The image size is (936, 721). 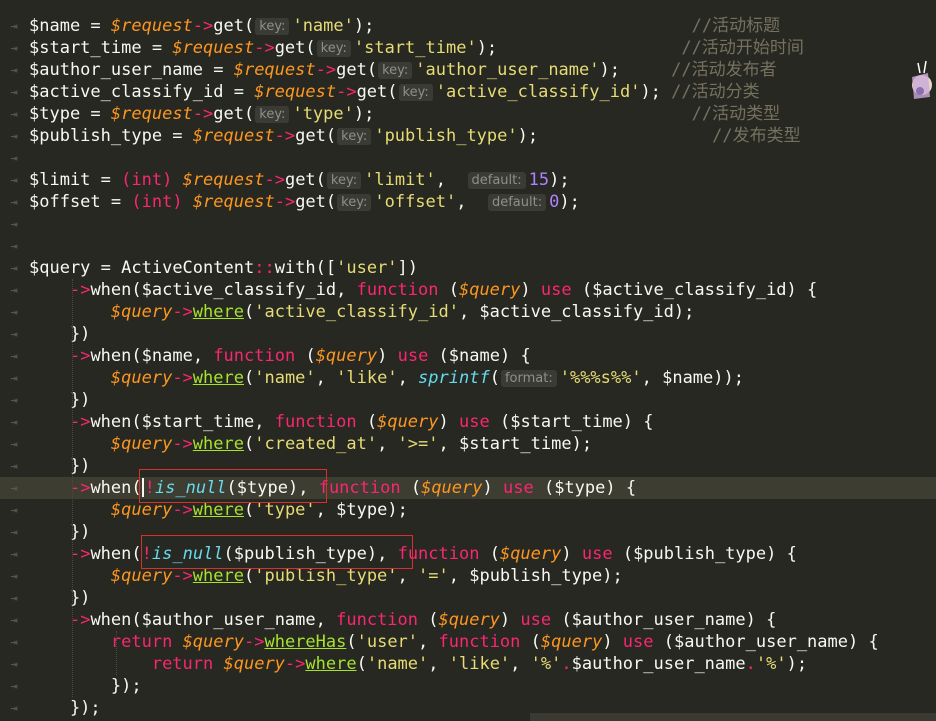 What do you see at coordinates (468, 510) in the screenshot?
I see `code-line: ⇥ $query->where('type', $type);` at bounding box center [468, 510].